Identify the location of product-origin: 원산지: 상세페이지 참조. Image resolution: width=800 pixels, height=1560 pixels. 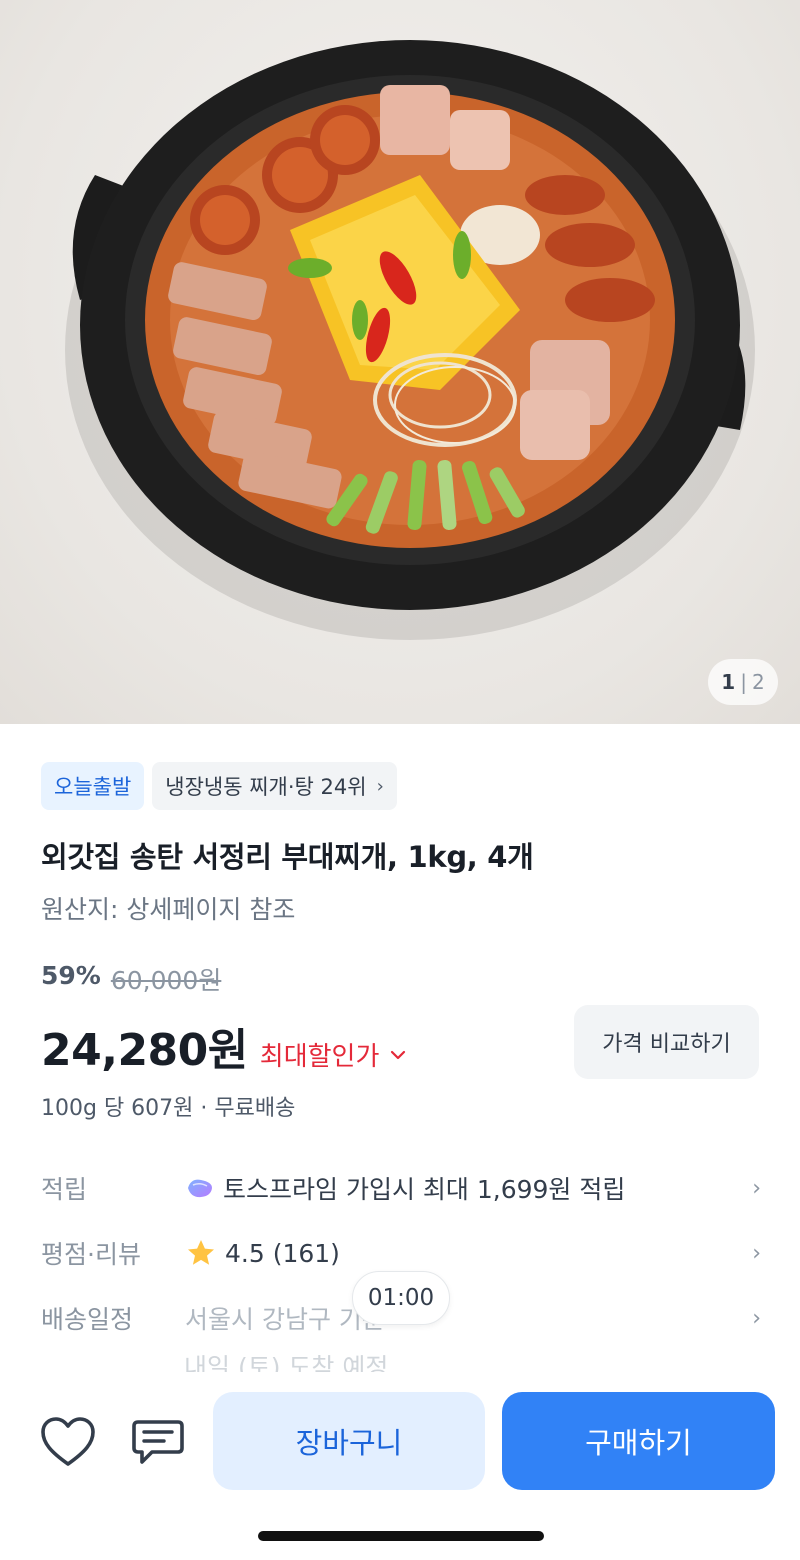
(168, 909).